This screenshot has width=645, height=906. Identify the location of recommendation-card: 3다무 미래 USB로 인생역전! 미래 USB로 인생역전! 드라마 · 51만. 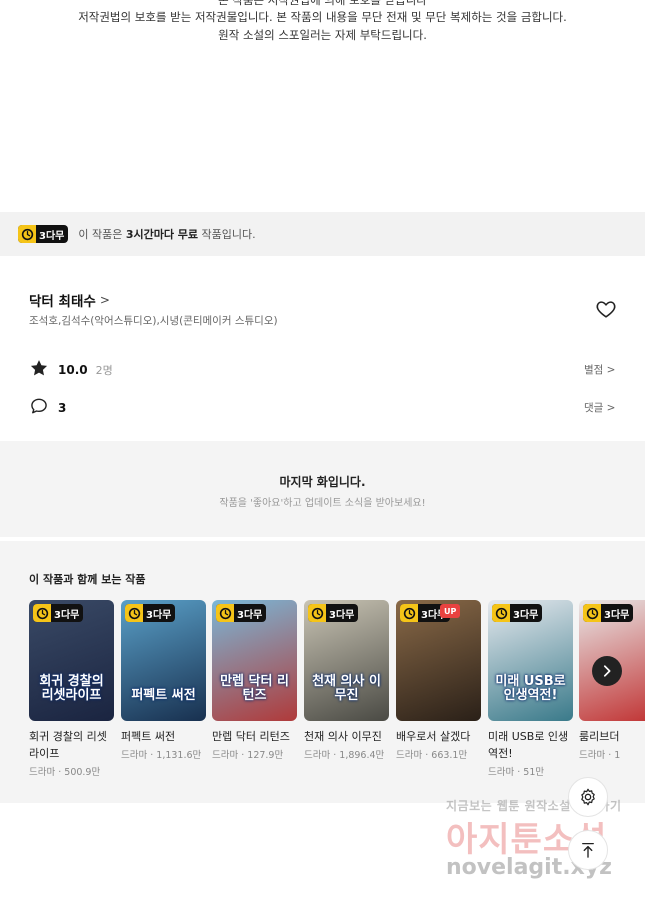
(530, 689).